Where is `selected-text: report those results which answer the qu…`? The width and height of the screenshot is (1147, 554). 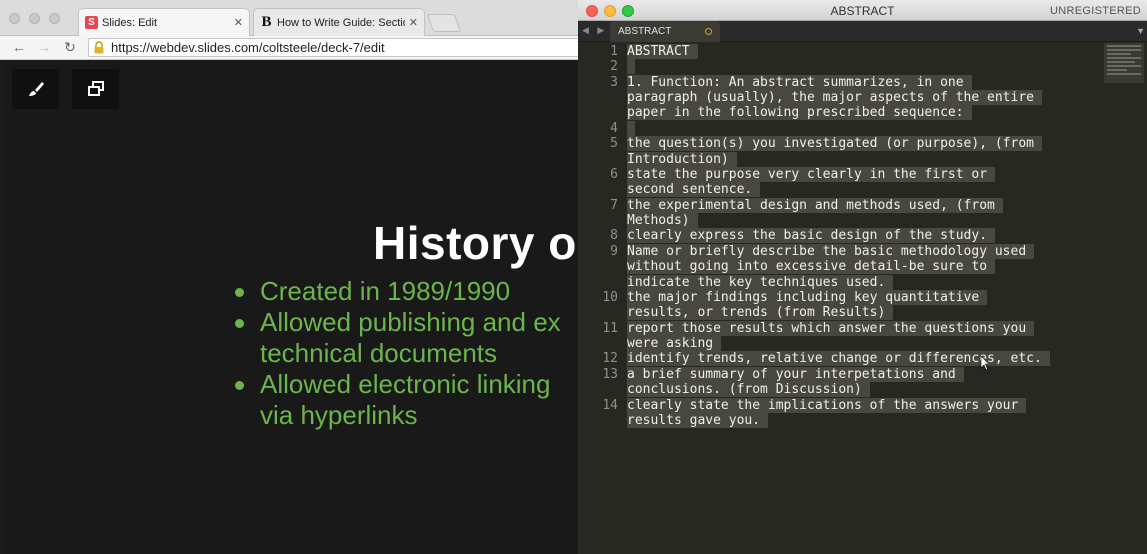
selected-text: report those results which answer the qu… is located at coordinates (831, 328).